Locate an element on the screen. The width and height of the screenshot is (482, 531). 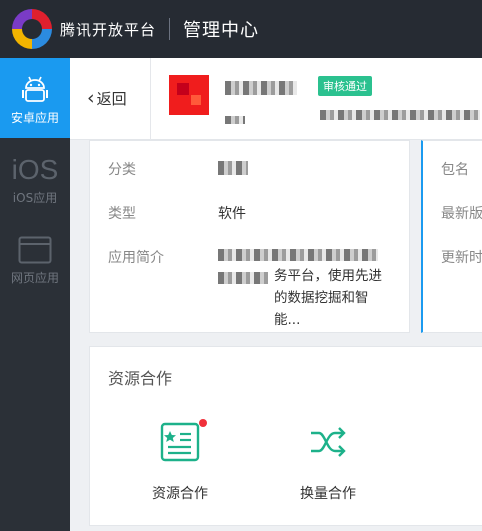
resource-doc-icon is located at coordinates (180, 442).